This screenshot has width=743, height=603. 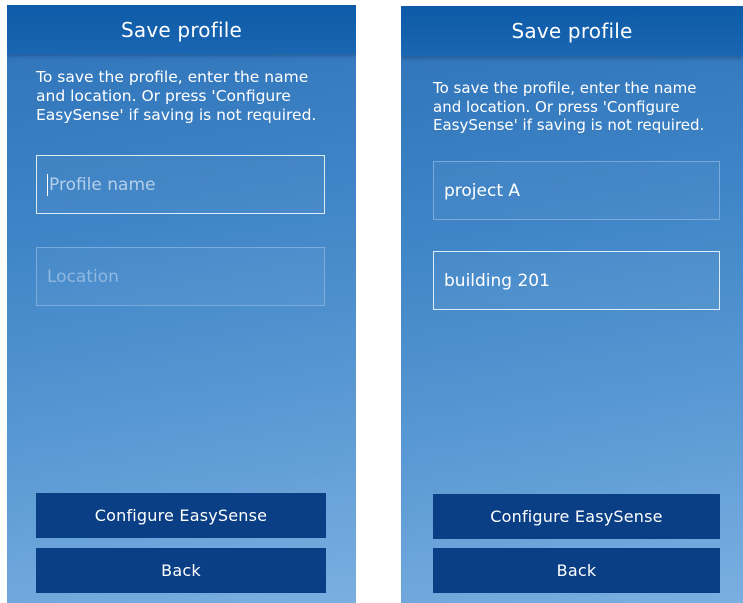 What do you see at coordinates (497, 280) in the screenshot?
I see `location-value: building 201` at bounding box center [497, 280].